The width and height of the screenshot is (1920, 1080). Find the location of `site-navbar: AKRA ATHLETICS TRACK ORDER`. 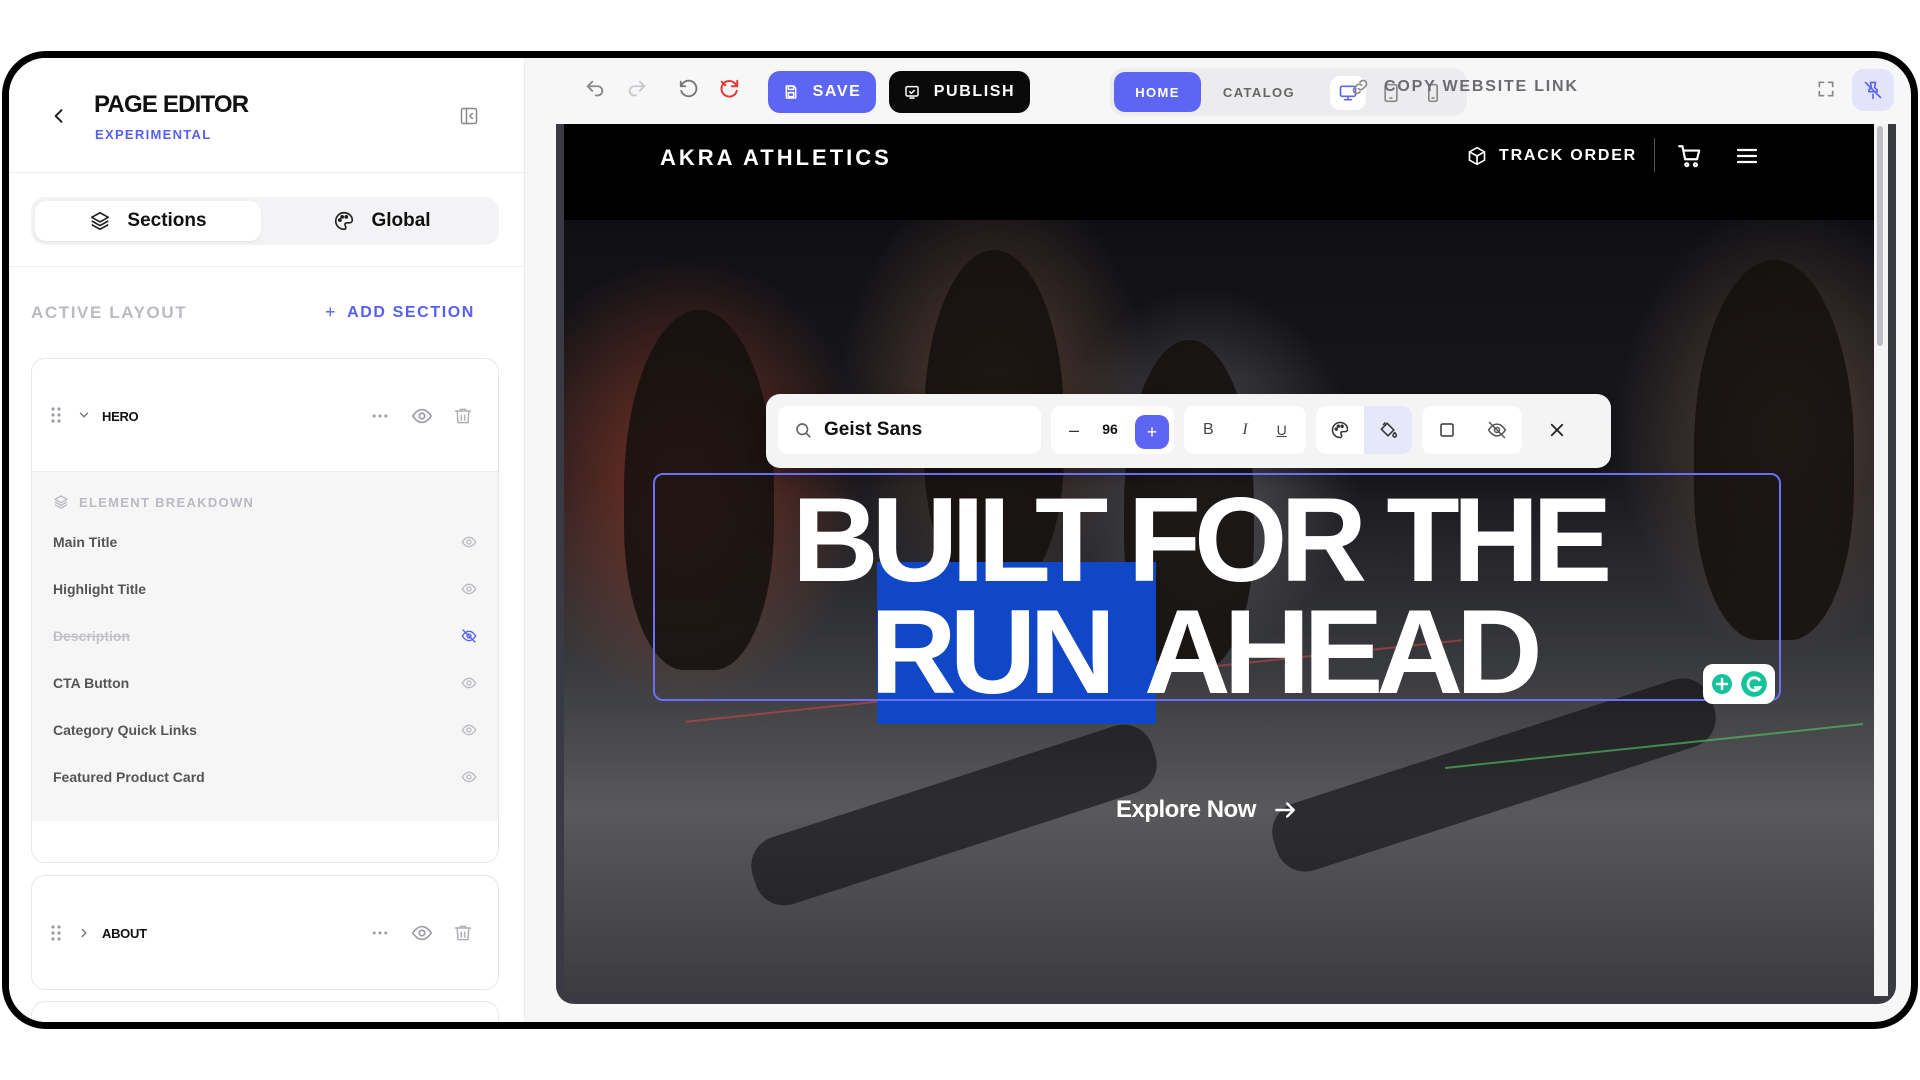

site-navbar: AKRA ATHLETICS TRACK ORDER is located at coordinates (1219, 172).